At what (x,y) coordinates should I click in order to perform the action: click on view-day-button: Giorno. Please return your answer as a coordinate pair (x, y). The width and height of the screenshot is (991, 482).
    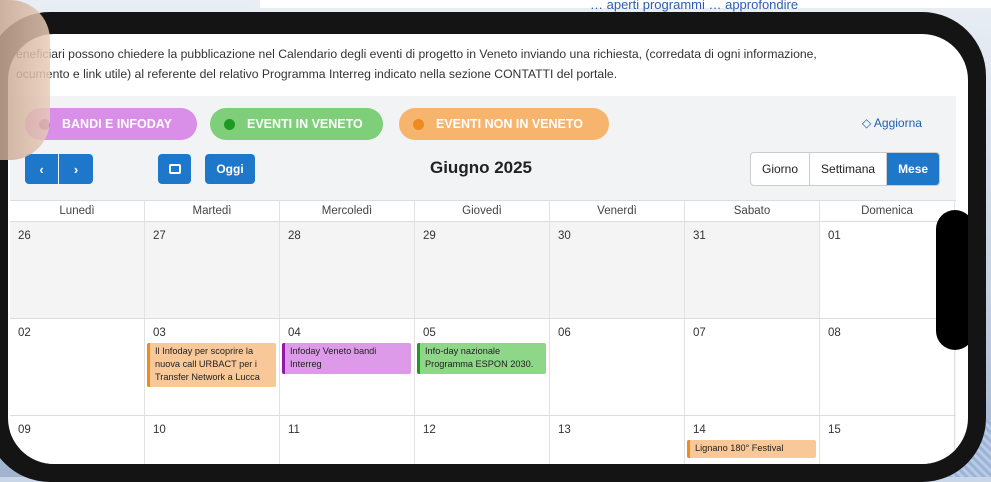
    Looking at the image, I should click on (781, 169).